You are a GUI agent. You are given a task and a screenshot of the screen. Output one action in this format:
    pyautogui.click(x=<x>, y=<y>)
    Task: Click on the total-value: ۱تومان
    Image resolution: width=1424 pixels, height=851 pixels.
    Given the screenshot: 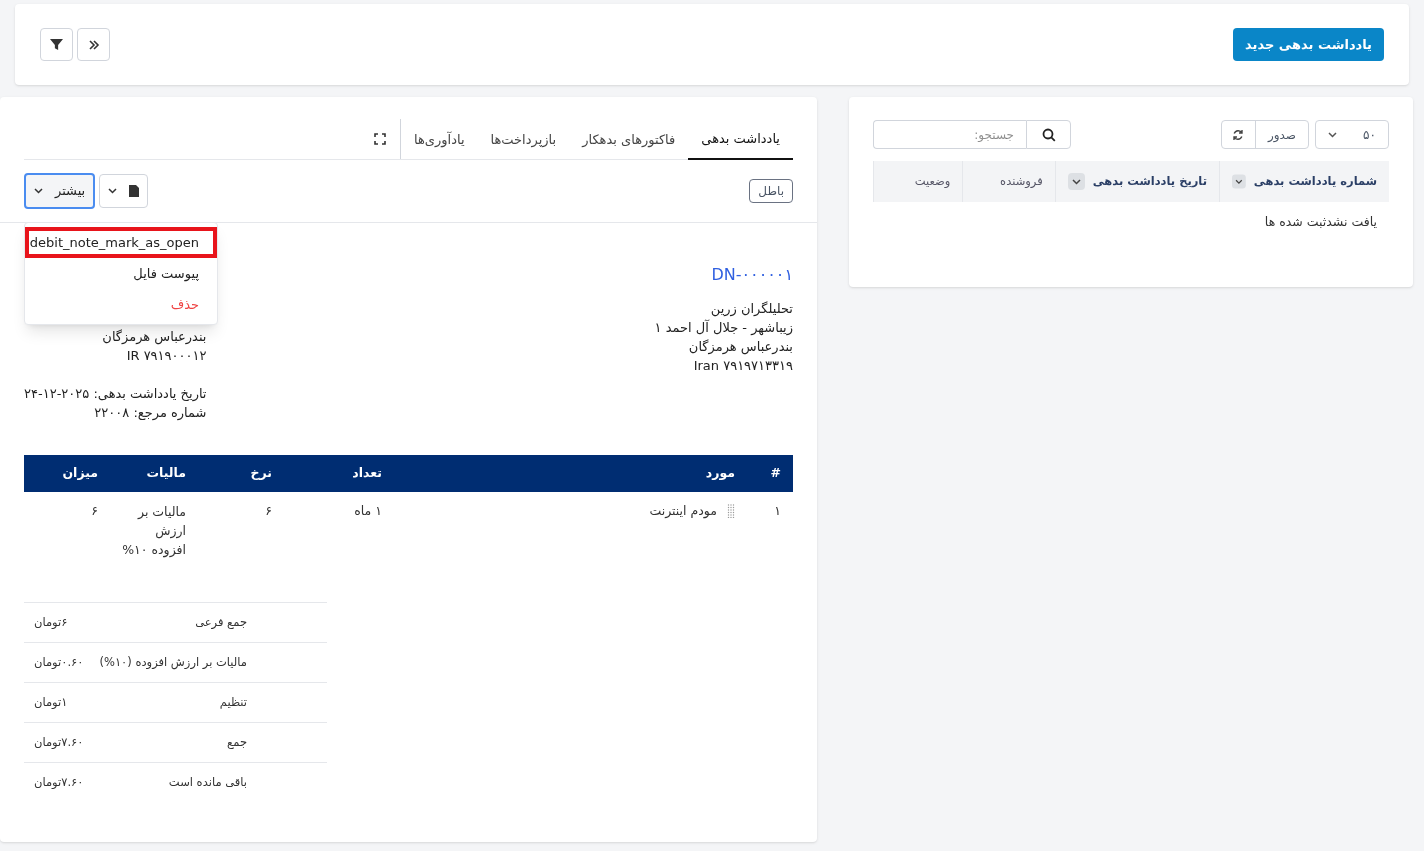 What is the action you would take?
    pyautogui.click(x=50, y=702)
    